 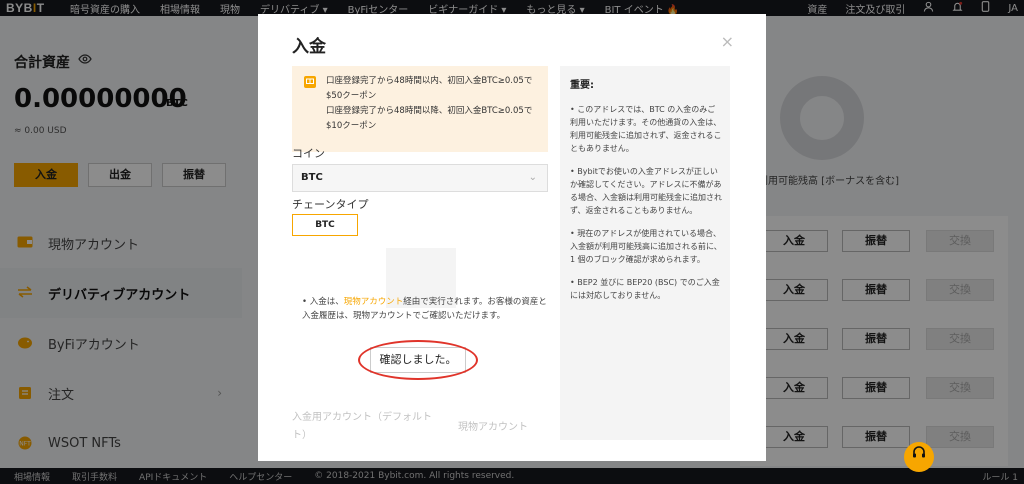 What do you see at coordinates (727, 41) in the screenshot?
I see `close-icon: ×` at bounding box center [727, 41].